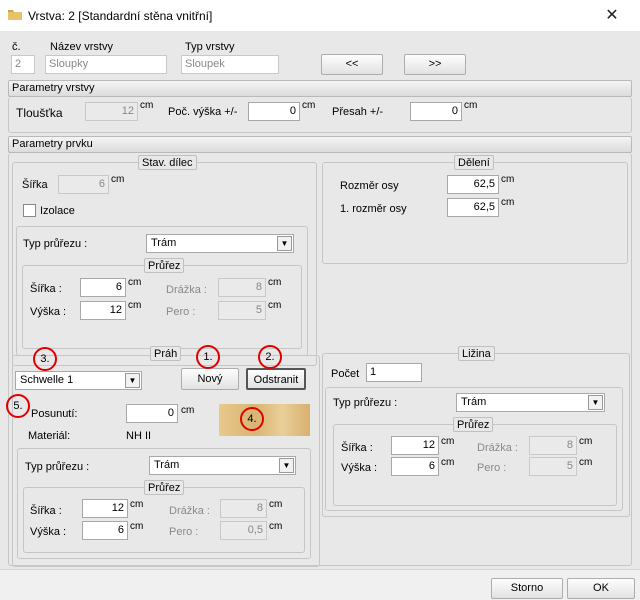  Describe the element at coordinates (81, 47) in the screenshot. I see `layer-name-label: Název vrstvy` at that location.